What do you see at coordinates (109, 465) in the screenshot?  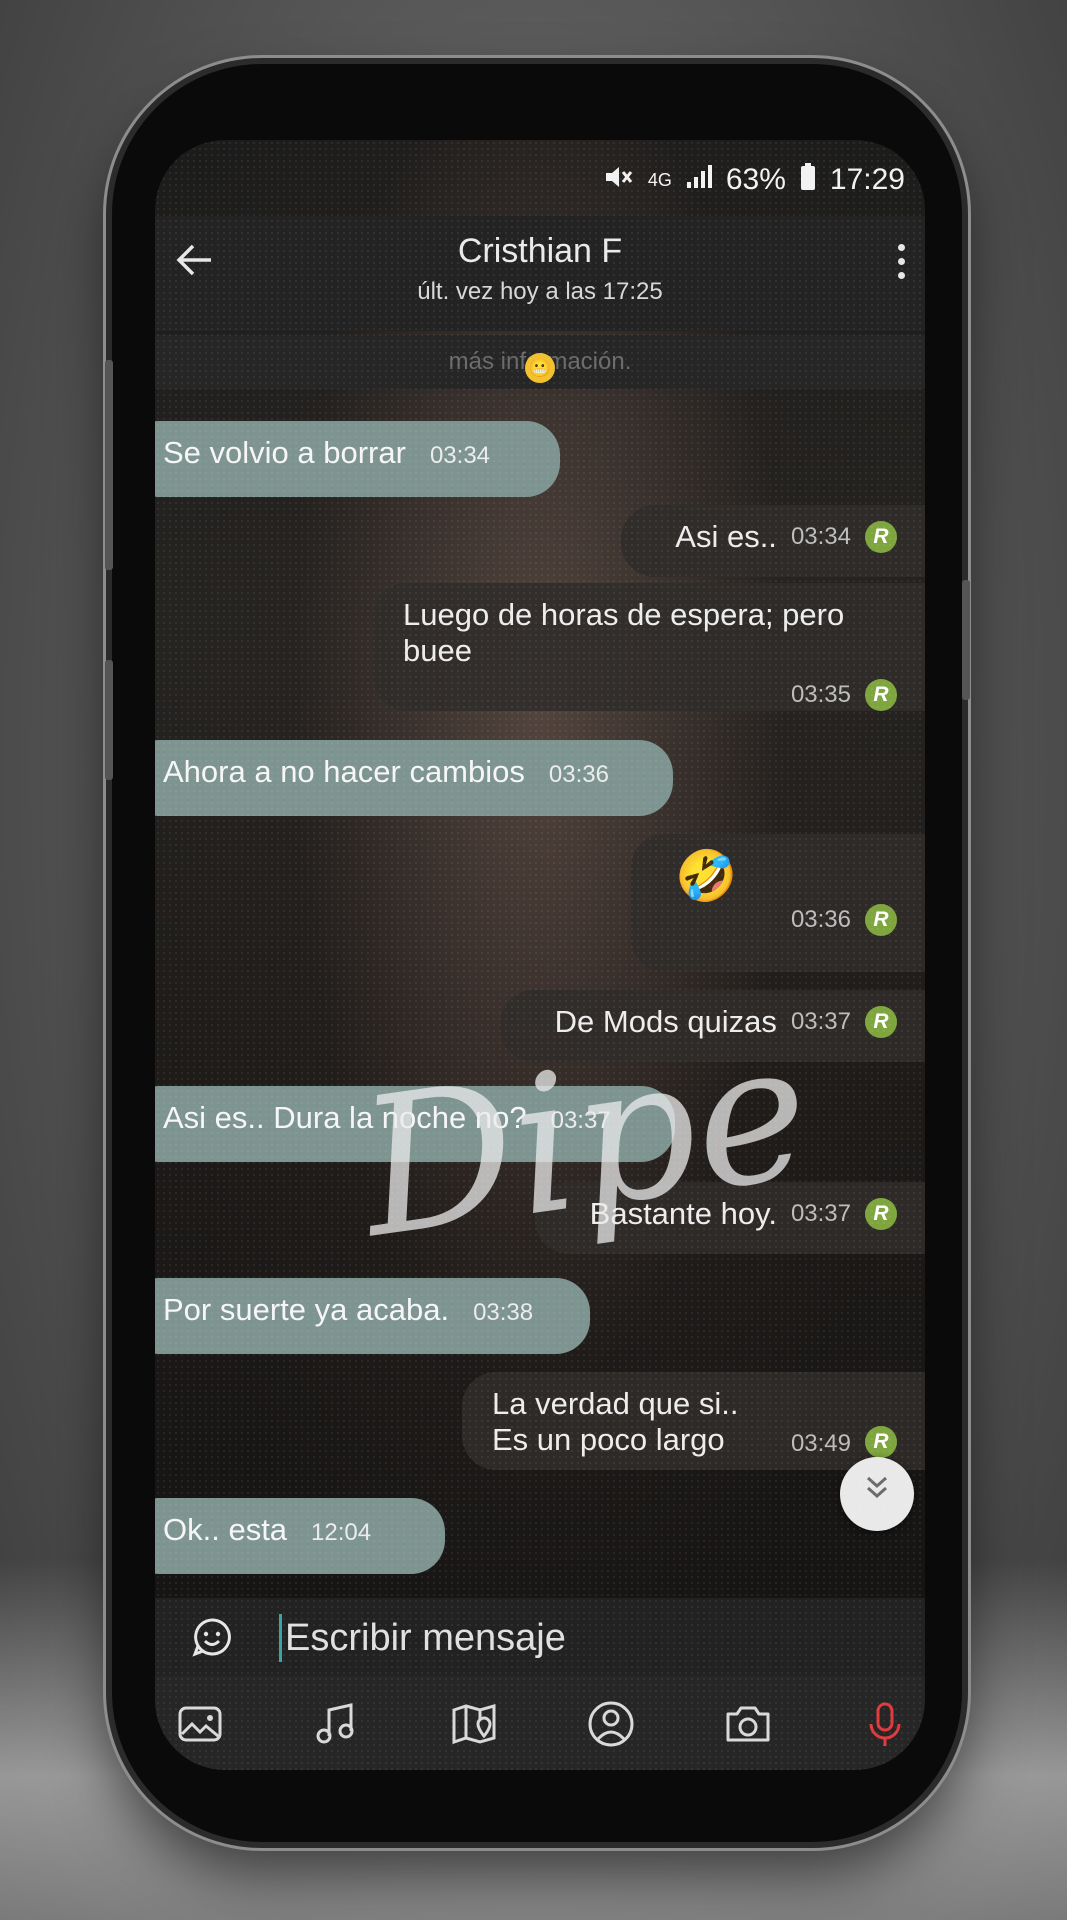 I see `volume-button` at bounding box center [109, 465].